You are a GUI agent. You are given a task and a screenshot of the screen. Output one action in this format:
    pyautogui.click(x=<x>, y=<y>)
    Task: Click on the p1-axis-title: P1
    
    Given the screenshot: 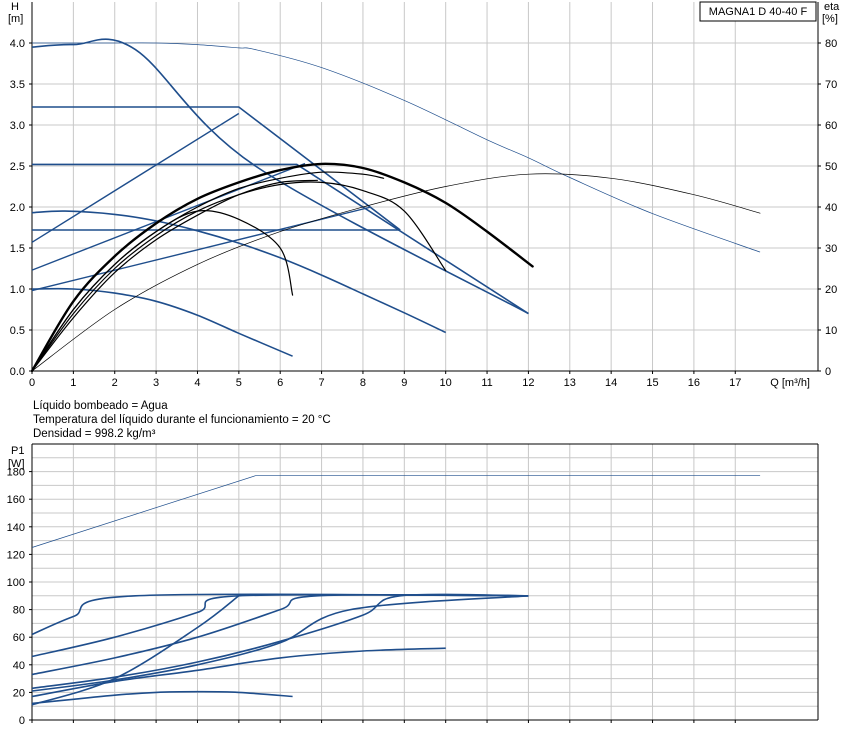 What is the action you would take?
    pyautogui.click(x=17, y=451)
    